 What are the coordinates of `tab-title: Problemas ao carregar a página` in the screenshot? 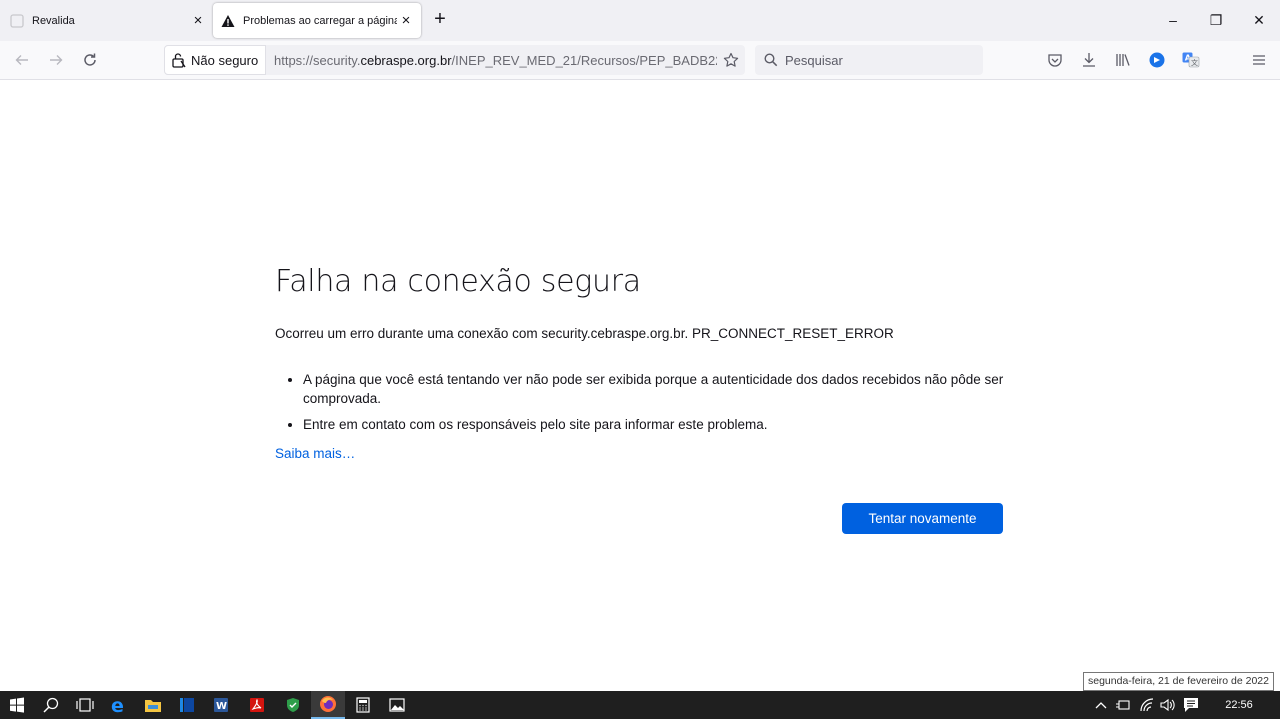 It's located at (320, 20).